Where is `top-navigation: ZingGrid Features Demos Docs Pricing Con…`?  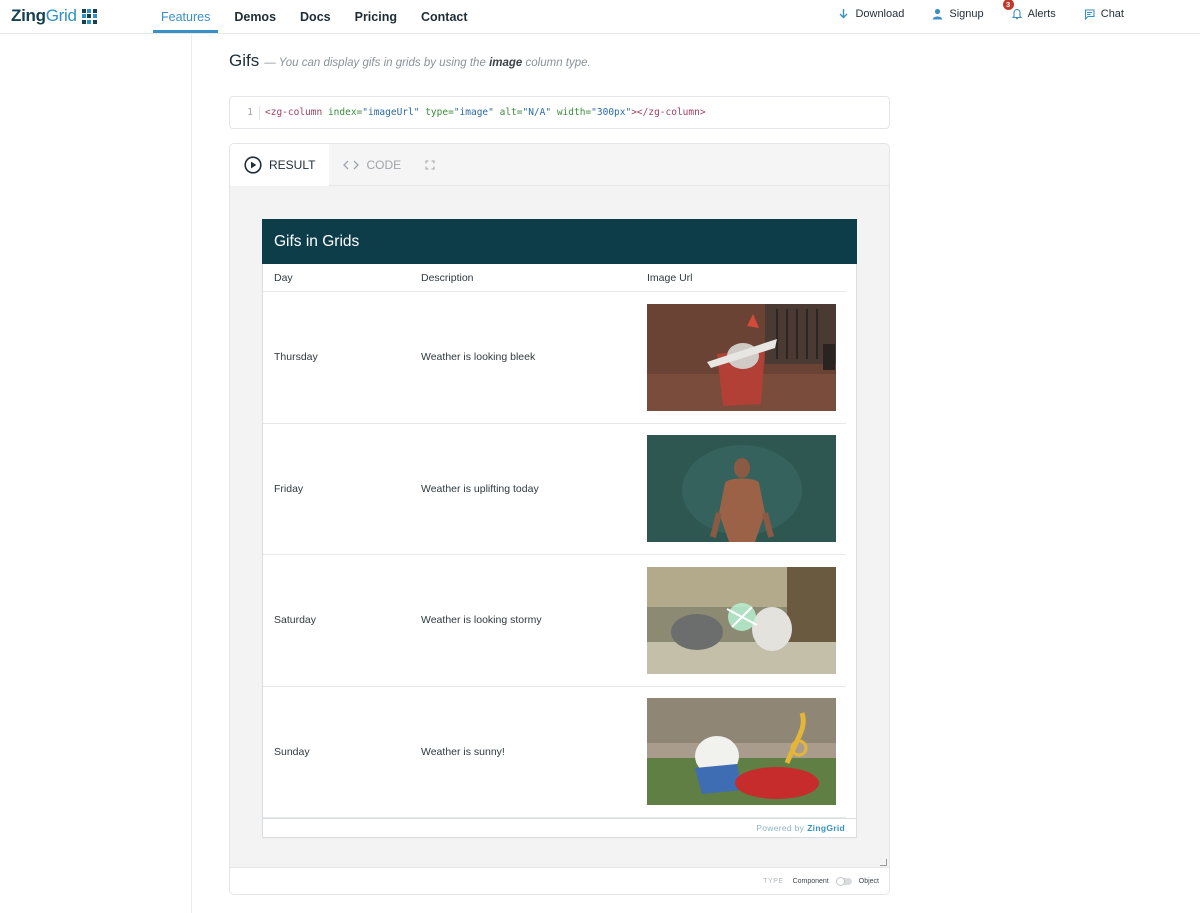
top-navigation: ZingGrid Features Demos Docs Pricing Con… is located at coordinates (600, 17).